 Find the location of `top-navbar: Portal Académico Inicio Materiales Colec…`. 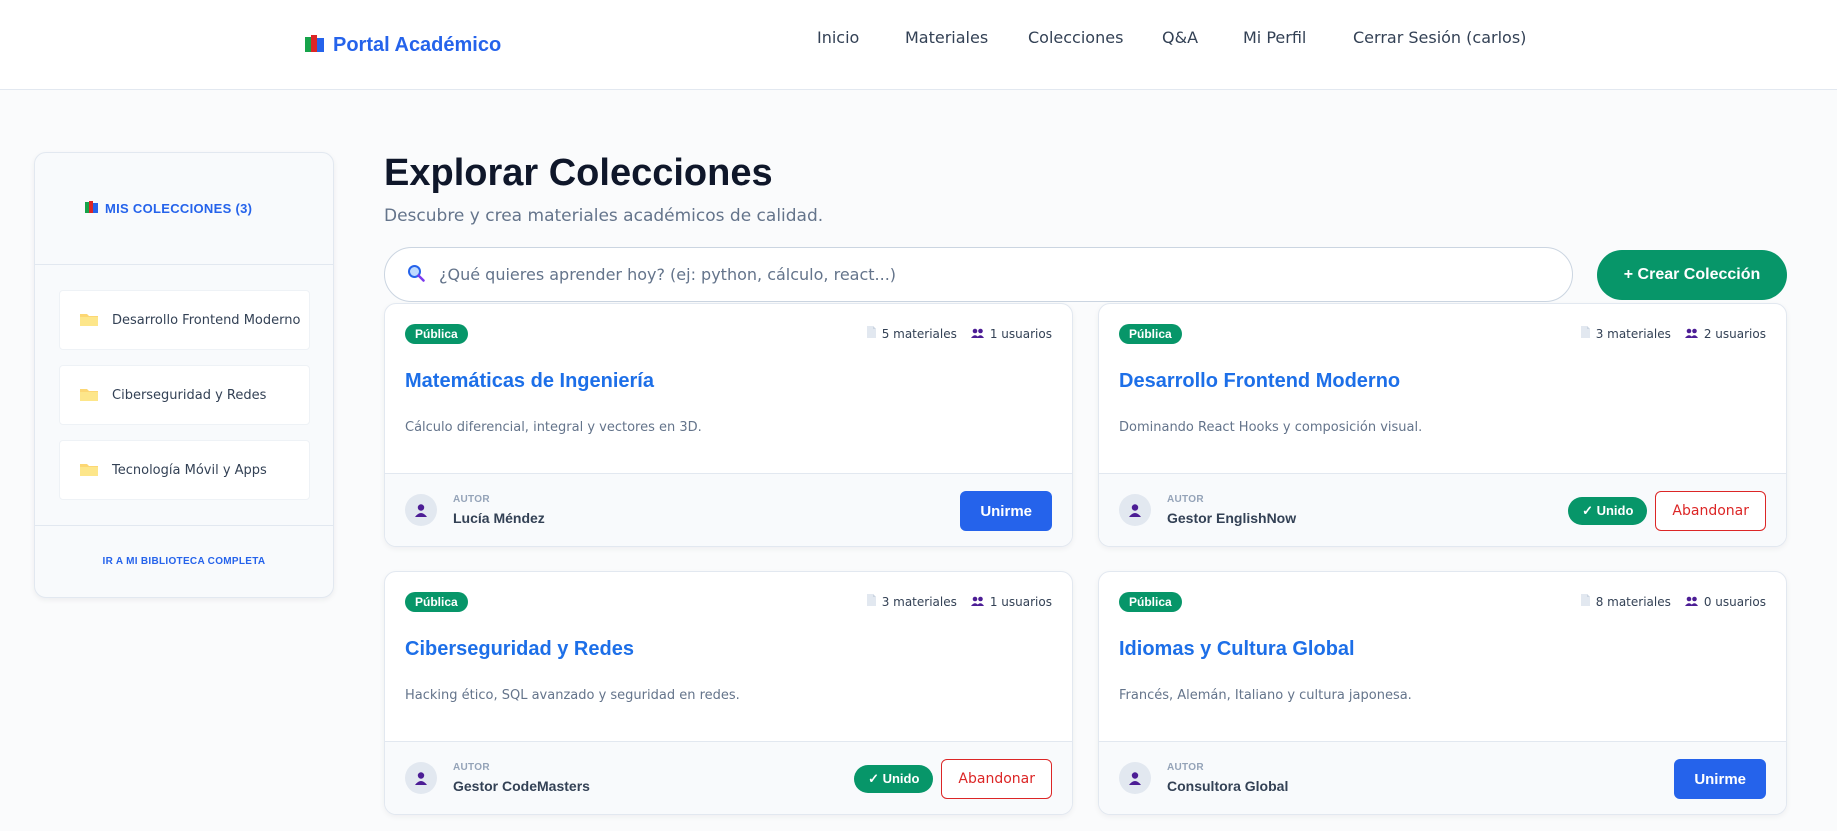

top-navbar: Portal Académico Inicio Materiales Colec… is located at coordinates (918, 45).